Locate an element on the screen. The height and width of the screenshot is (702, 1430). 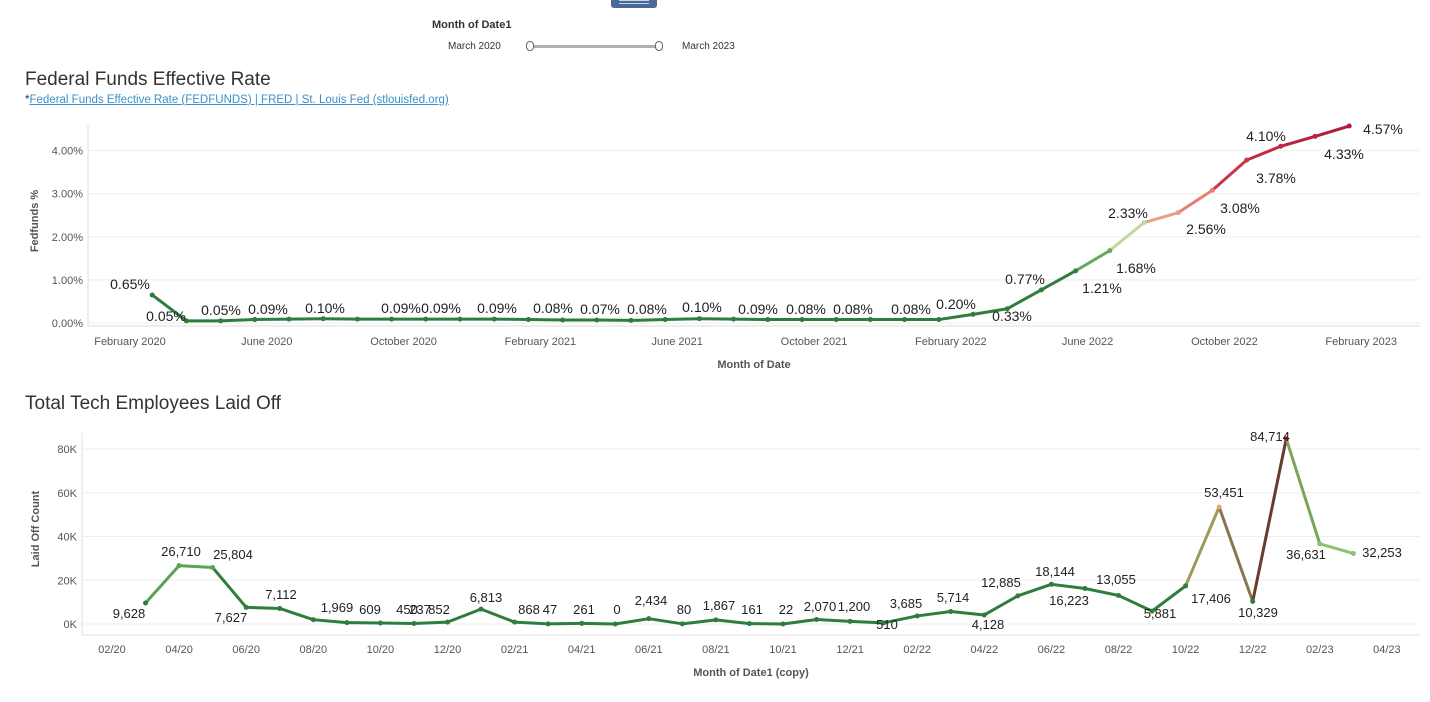
x-tick-label: February 2023 is located at coordinates (1361, 342).